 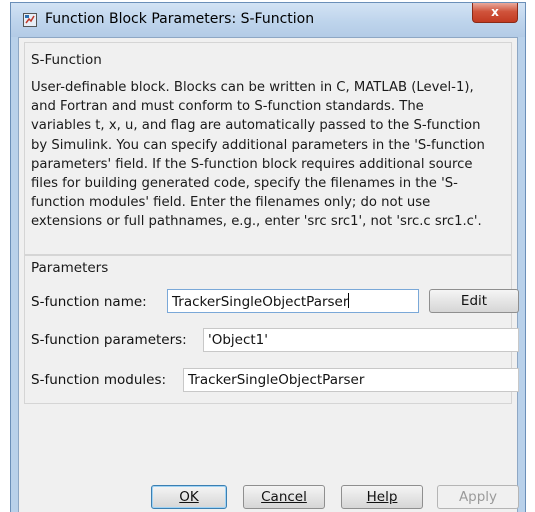 I want to click on close-icon: x, so click(x=495, y=12).